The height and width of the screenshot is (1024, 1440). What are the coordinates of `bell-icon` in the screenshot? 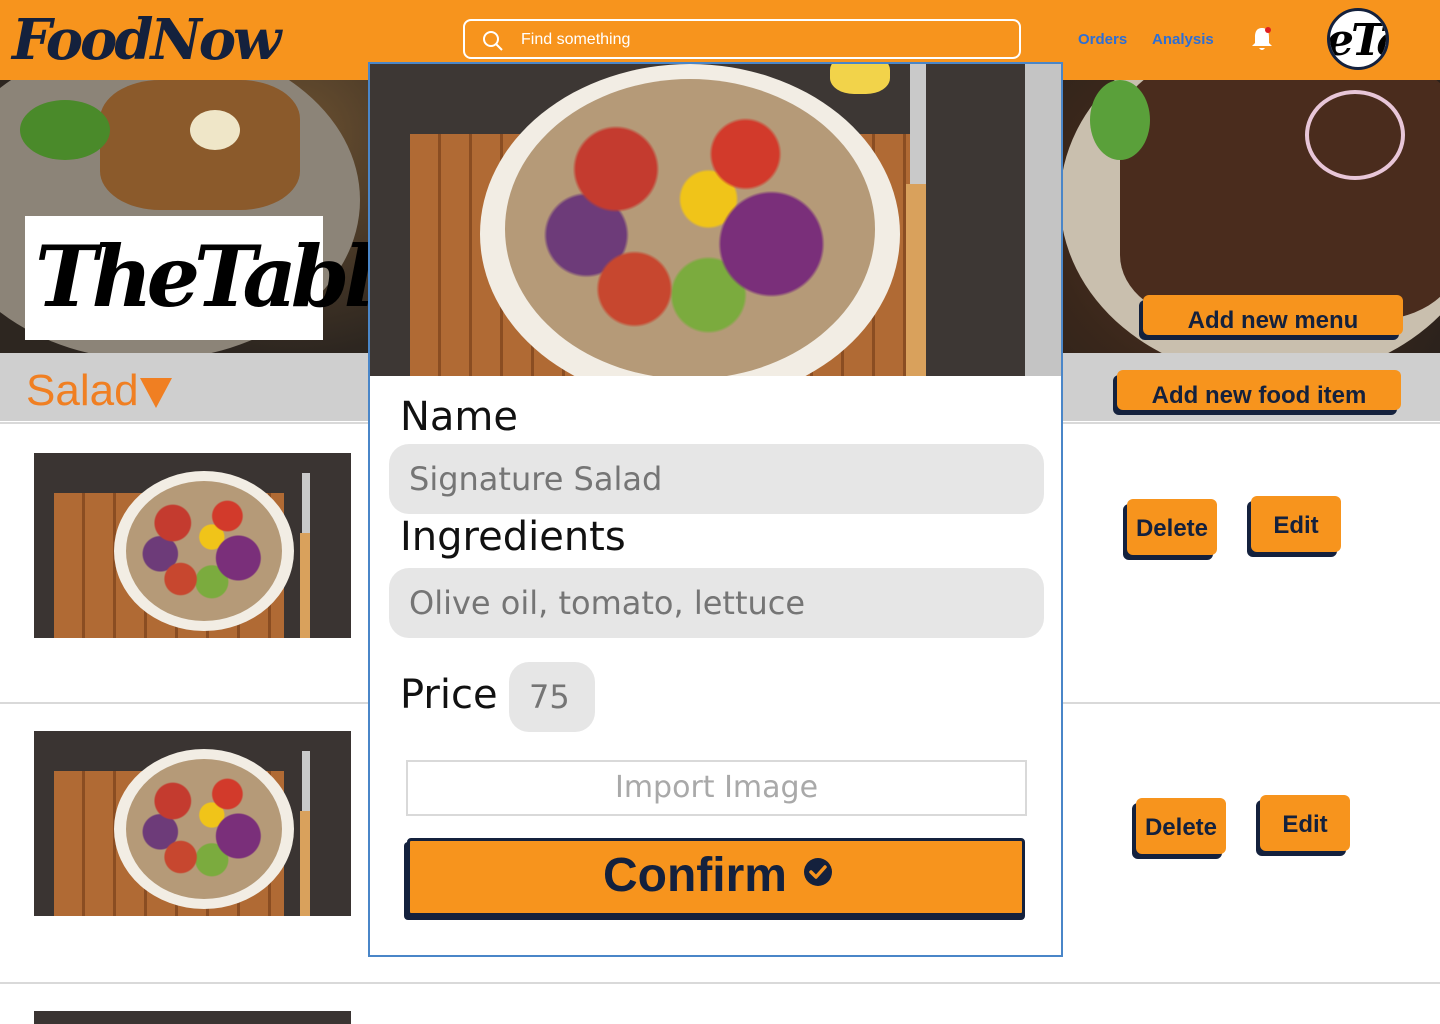 It's located at (1262, 39).